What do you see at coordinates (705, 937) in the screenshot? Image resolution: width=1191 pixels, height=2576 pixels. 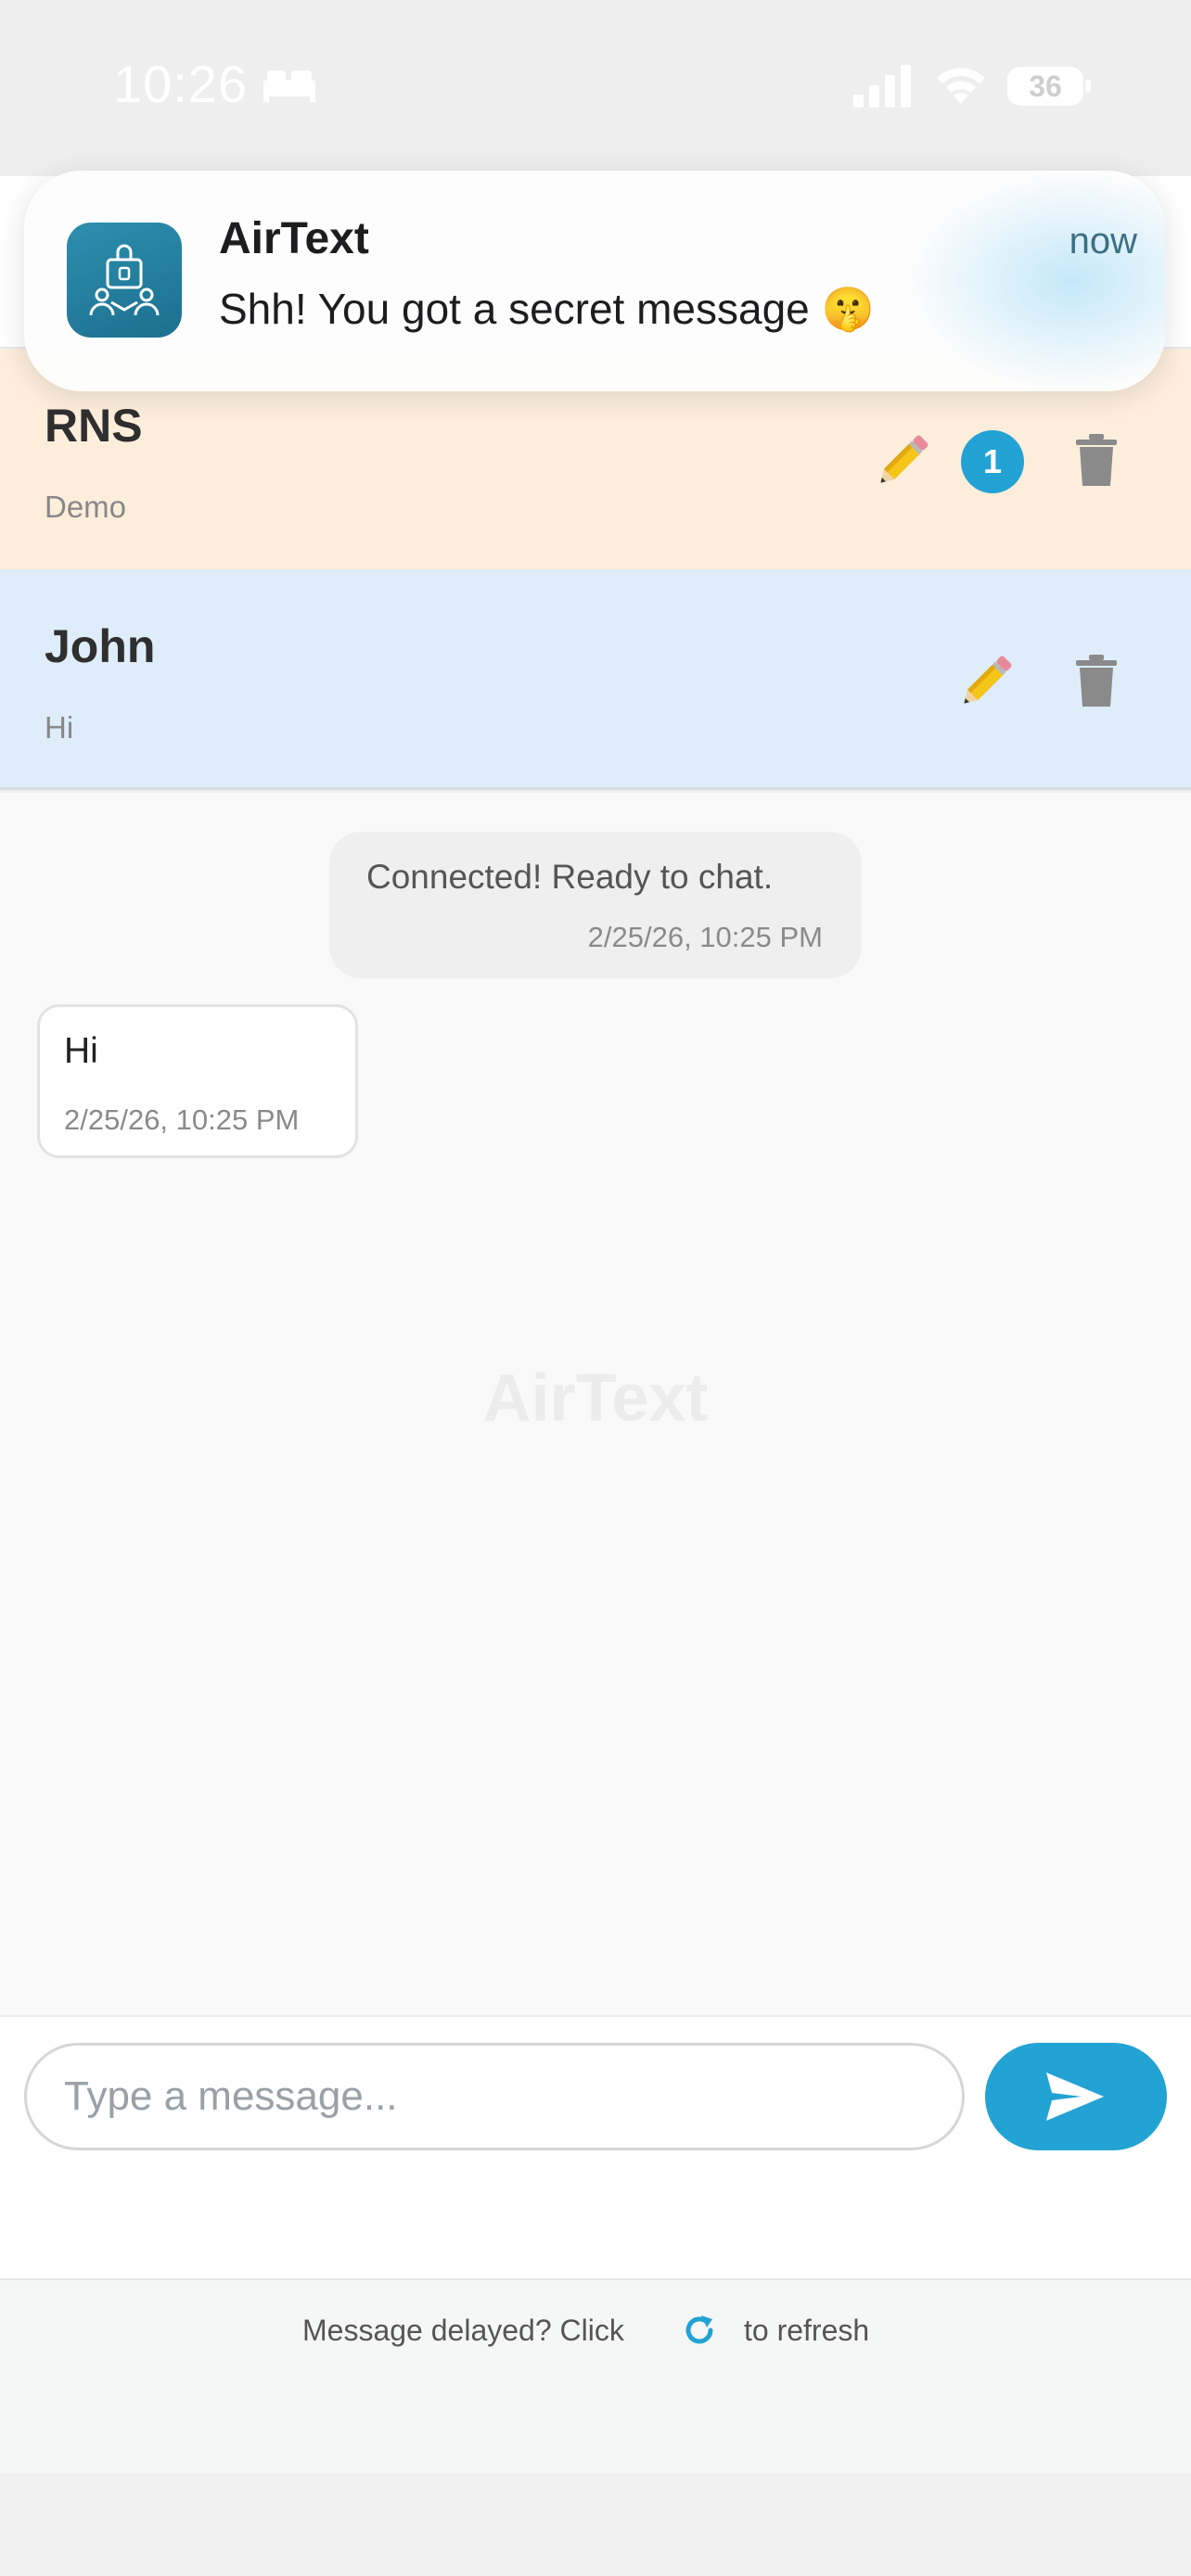 I see `system-message-time: 2/25/26, 10:25 PM` at bounding box center [705, 937].